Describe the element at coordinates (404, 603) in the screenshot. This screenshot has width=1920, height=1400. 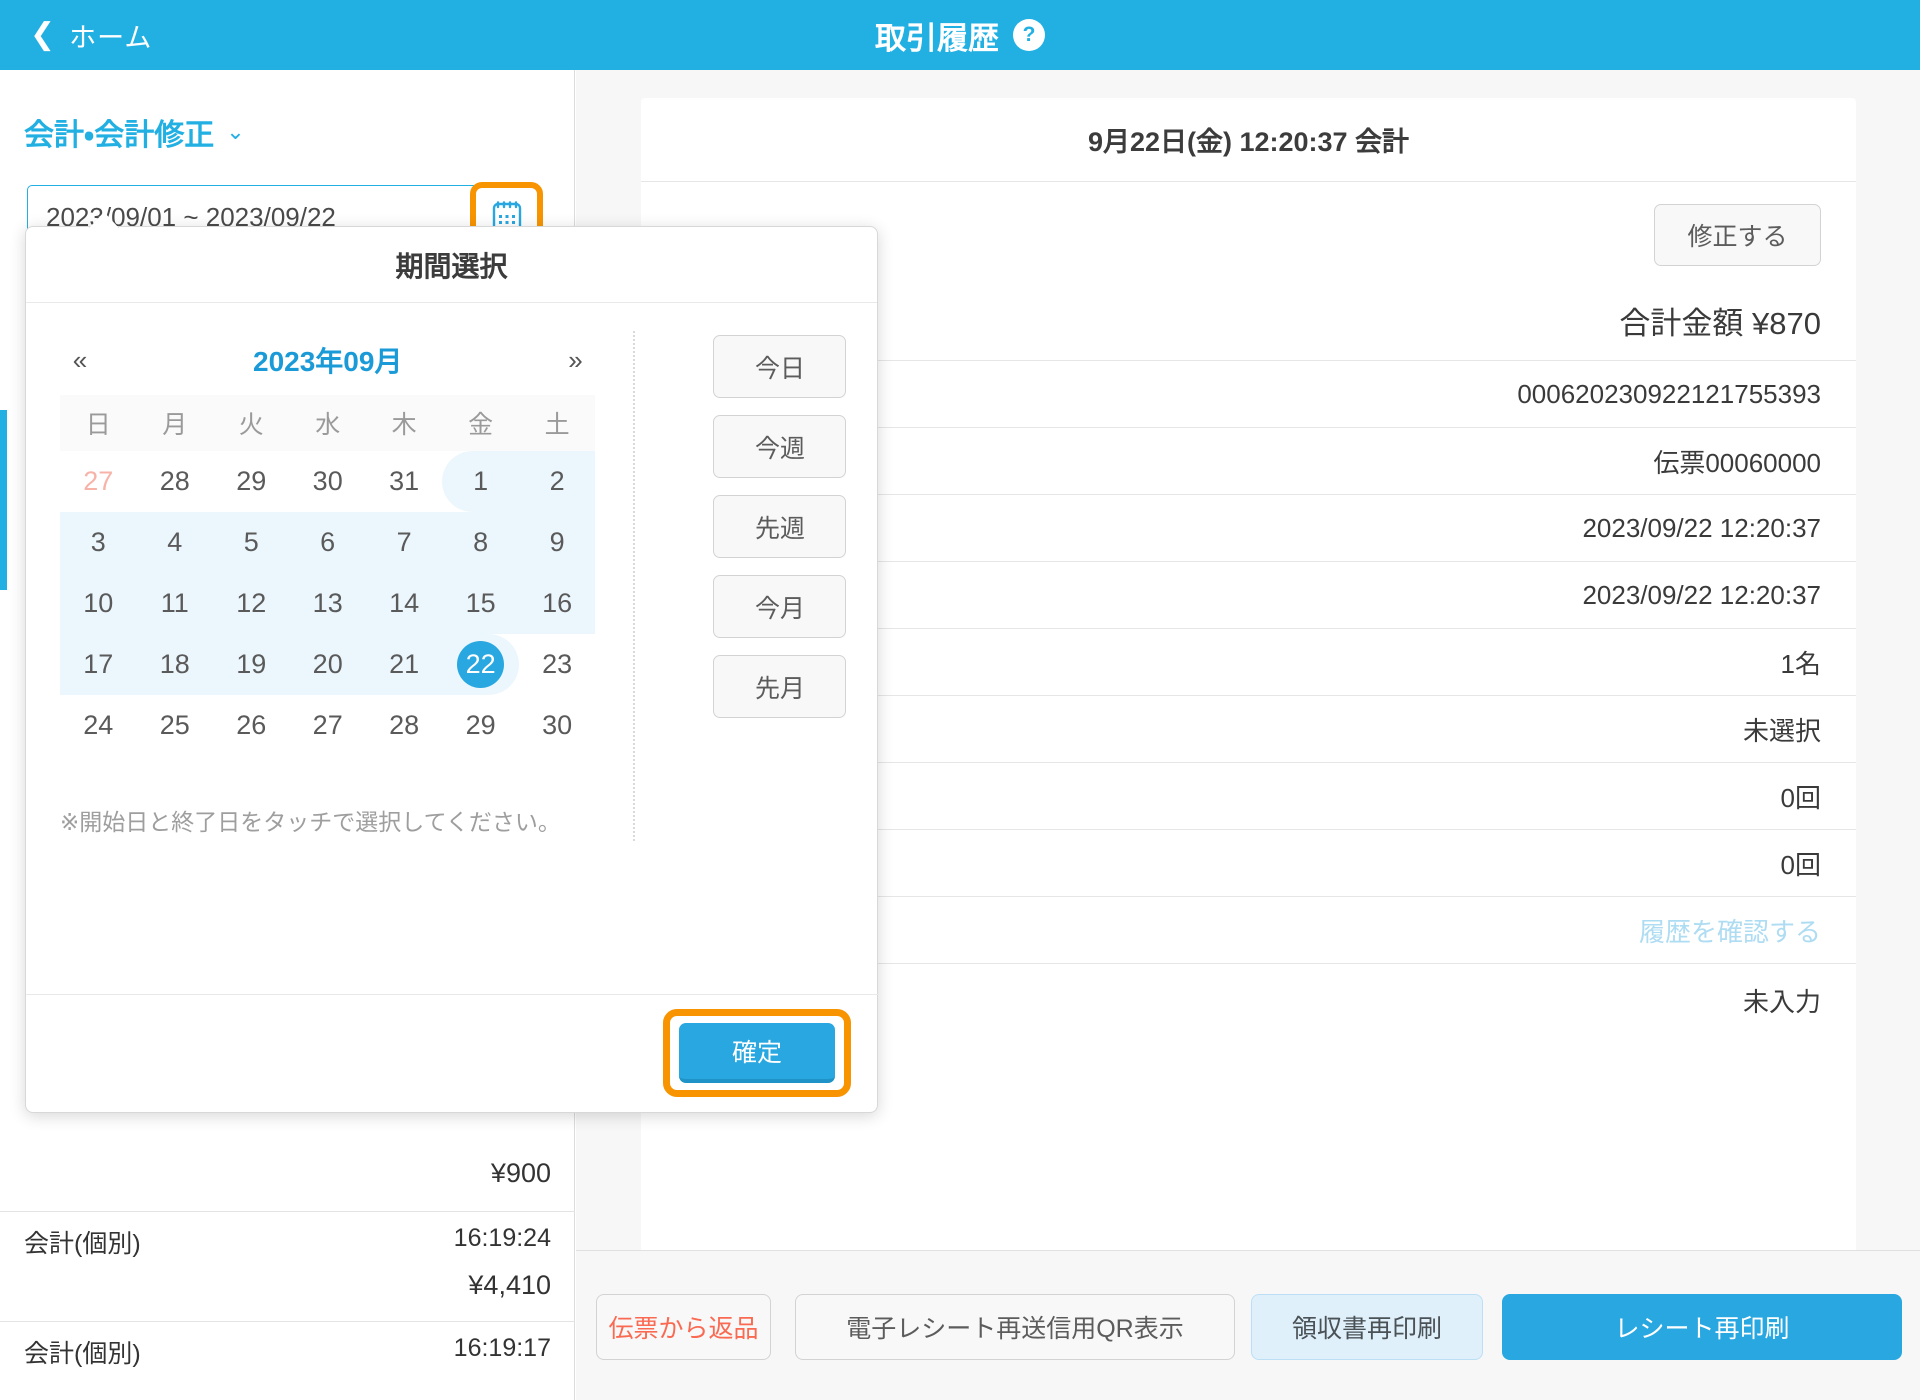
I see `calendar-day: 14` at that location.